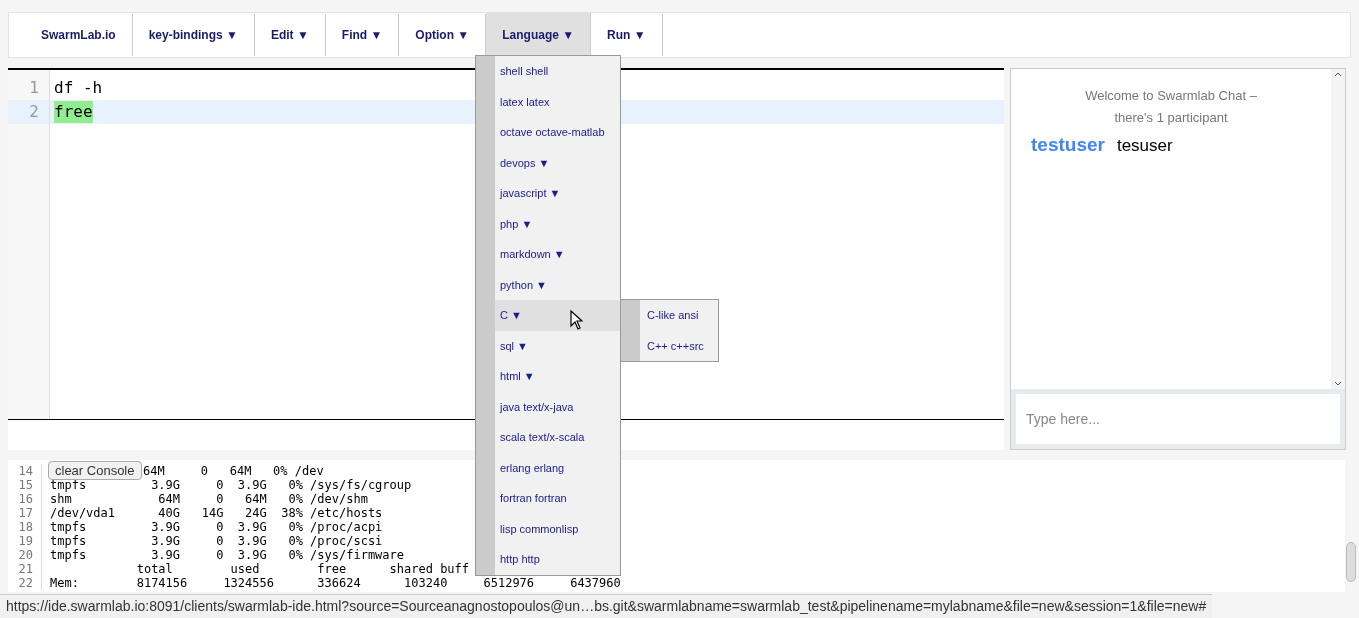 This screenshot has height=618, width=1359. Describe the element at coordinates (226, 555) in the screenshot. I see `console-line: tmpfs 3.9G 0 3.9G 0% /sys/firmware` at that location.